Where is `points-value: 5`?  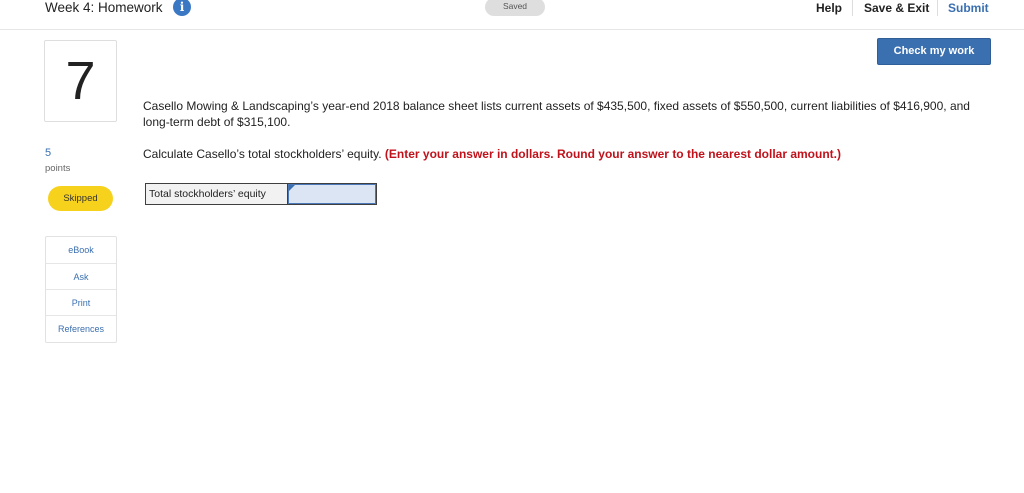
points-value: 5 is located at coordinates (48, 153).